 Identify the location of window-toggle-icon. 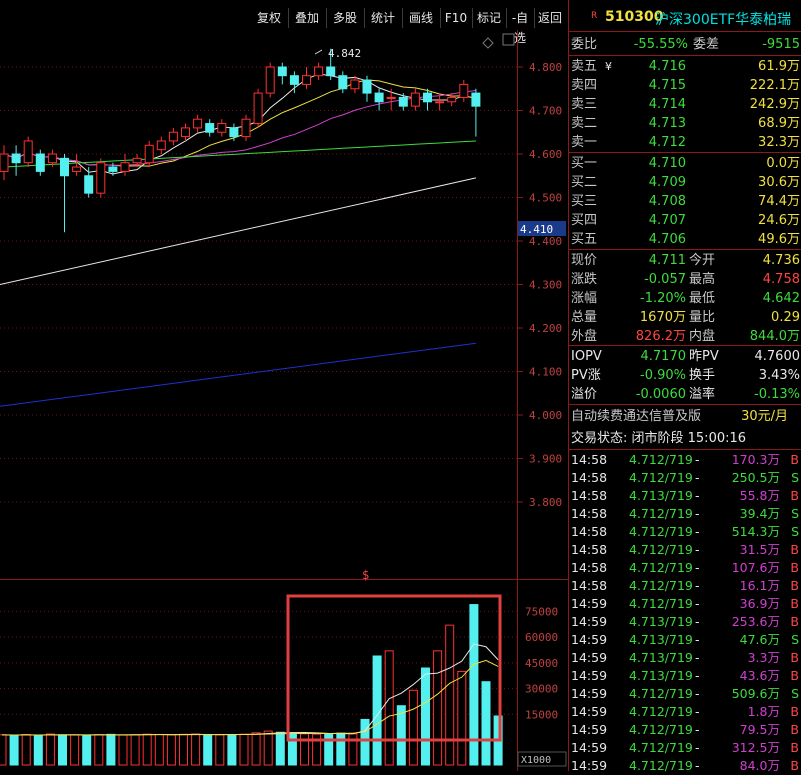
(508, 39).